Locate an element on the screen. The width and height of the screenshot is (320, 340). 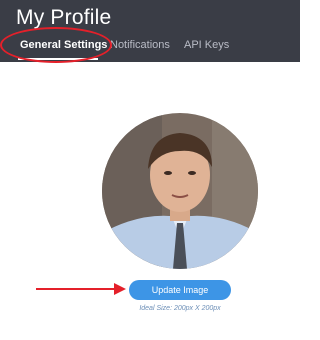
active-tab-indicator is located at coordinates (58, 59).